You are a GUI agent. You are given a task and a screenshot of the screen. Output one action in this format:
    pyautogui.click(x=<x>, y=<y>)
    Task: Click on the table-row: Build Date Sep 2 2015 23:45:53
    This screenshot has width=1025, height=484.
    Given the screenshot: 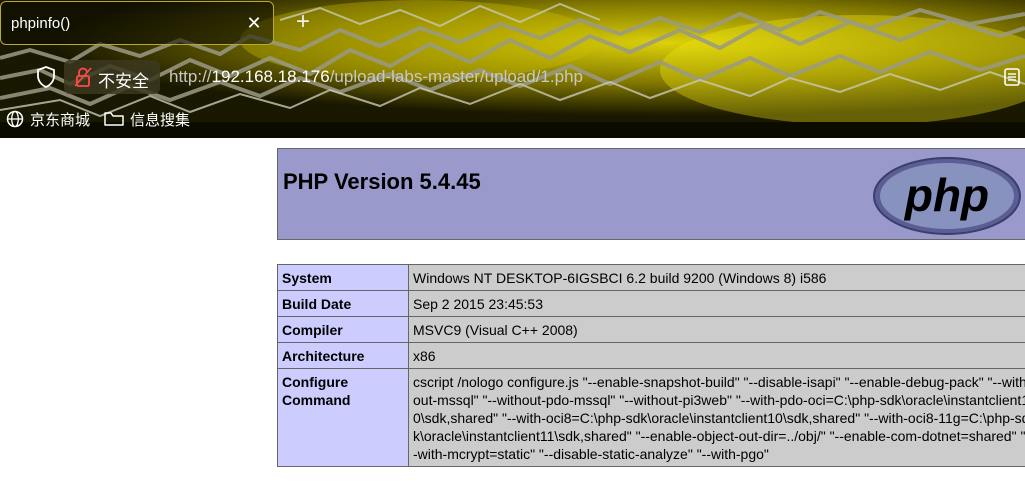 What is the action you would take?
    pyautogui.click(x=651, y=303)
    